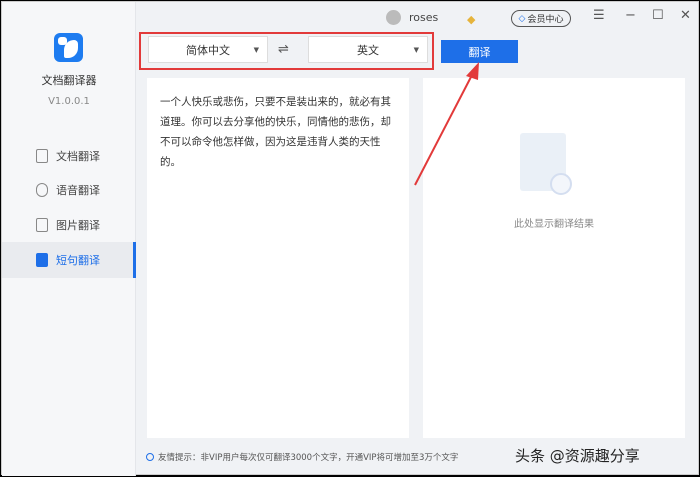 The width and height of the screenshot is (700, 477). What do you see at coordinates (446, 124) in the screenshot?
I see `annotation-arrow` at bounding box center [446, 124].